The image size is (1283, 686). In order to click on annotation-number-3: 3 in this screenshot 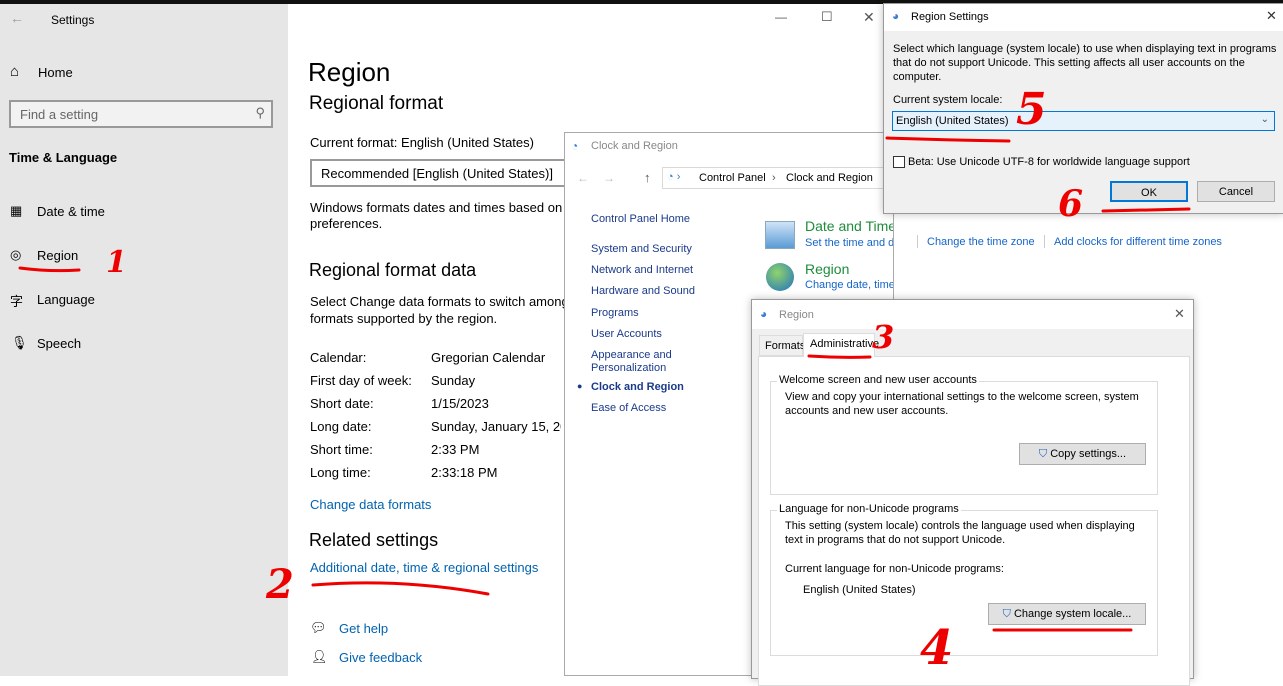, I will do `click(883, 337)`.